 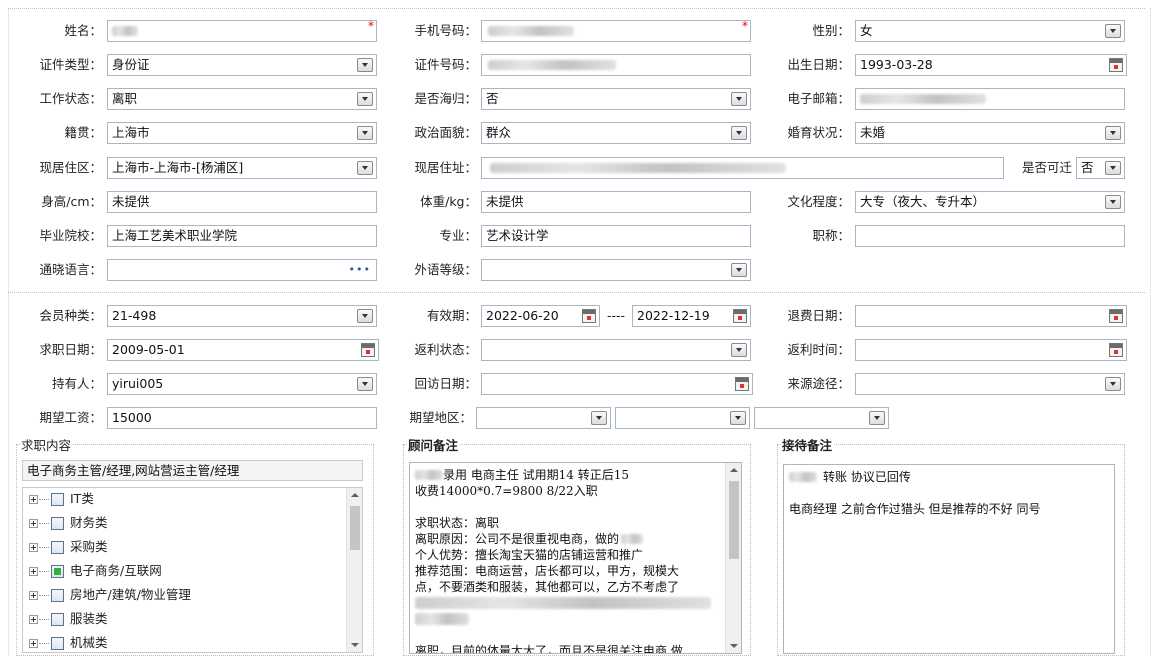 I want to click on gender-dropdown-icon, so click(x=1113, y=31).